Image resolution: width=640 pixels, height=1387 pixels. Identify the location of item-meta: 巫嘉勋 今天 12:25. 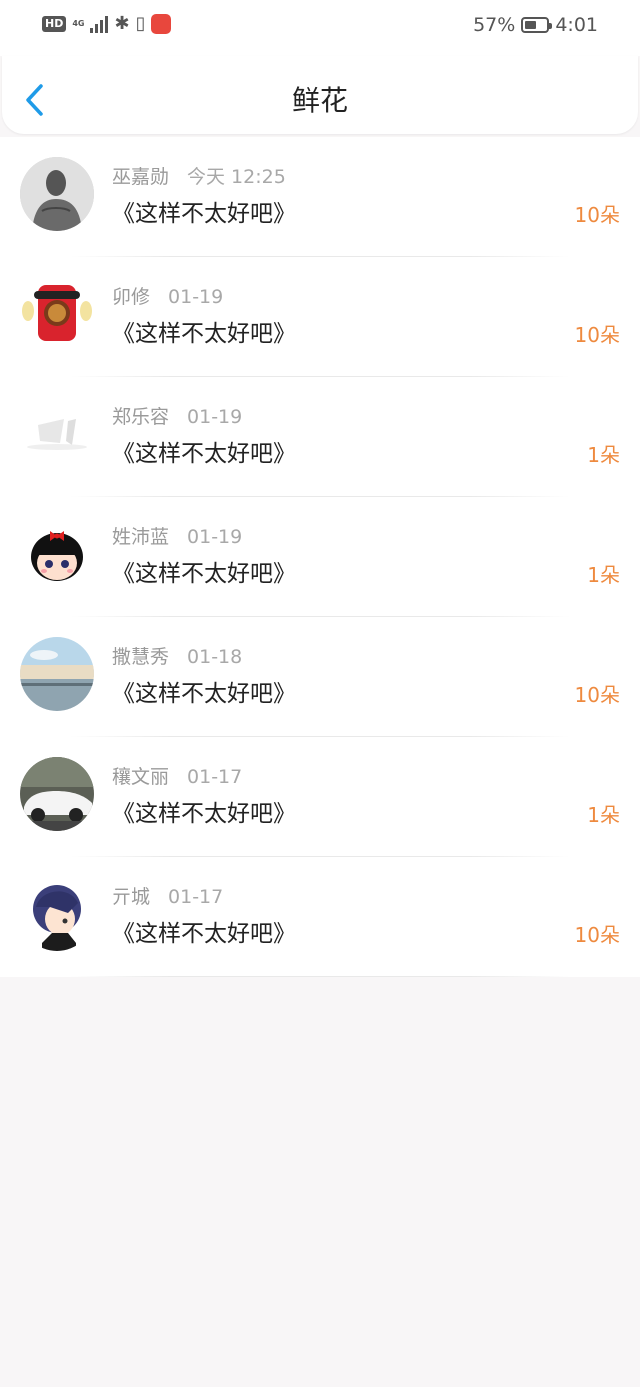
(199, 177).